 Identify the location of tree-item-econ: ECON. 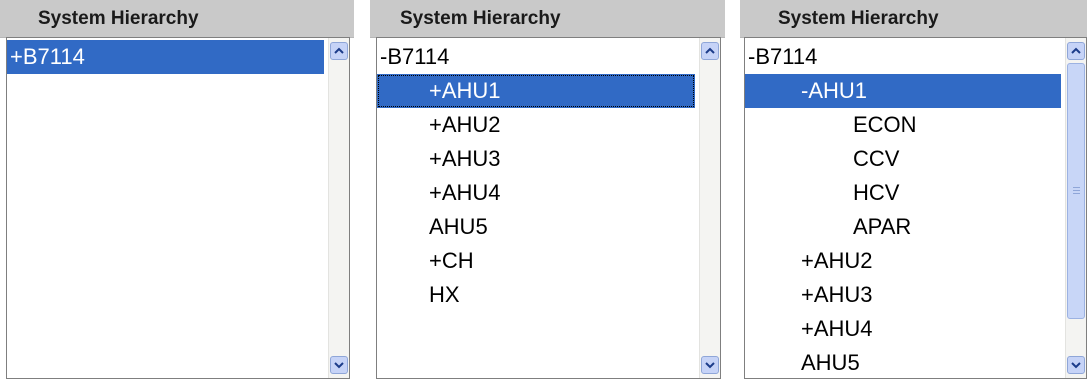
(903, 125).